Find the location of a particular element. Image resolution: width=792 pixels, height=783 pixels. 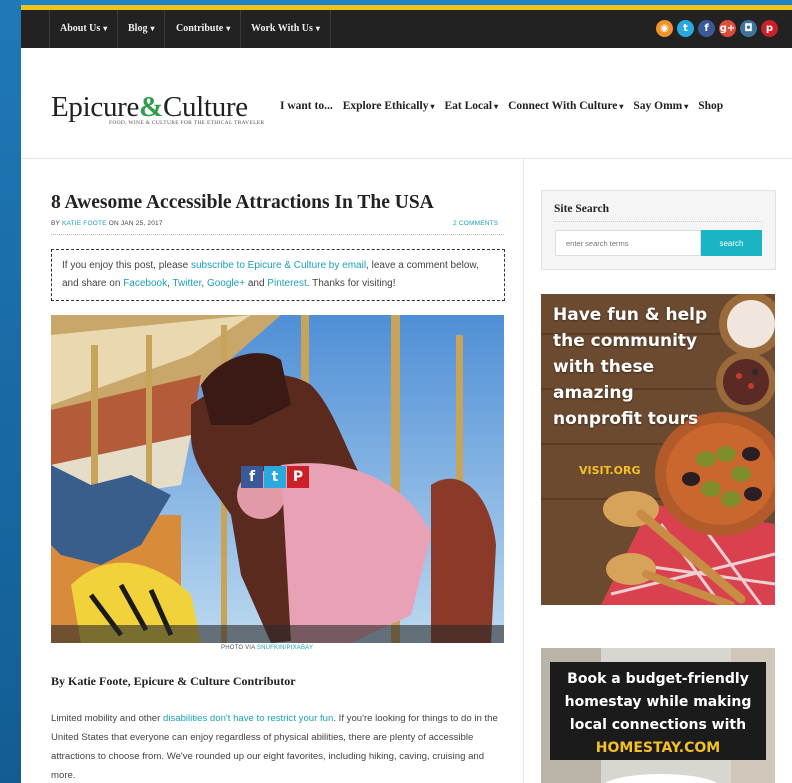

search-button: search is located at coordinates (731, 243).